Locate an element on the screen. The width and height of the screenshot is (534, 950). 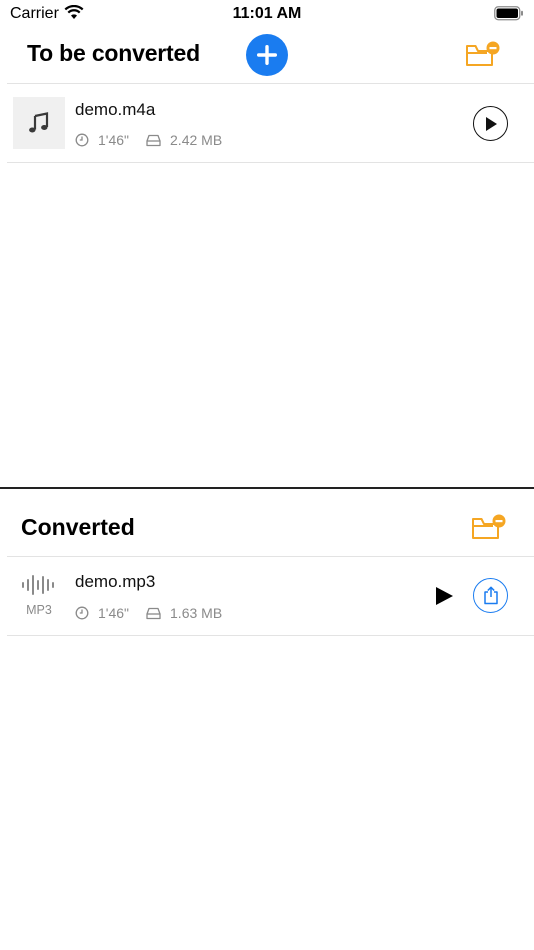
format-thumbnail: MP3 is located at coordinates (39, 597).